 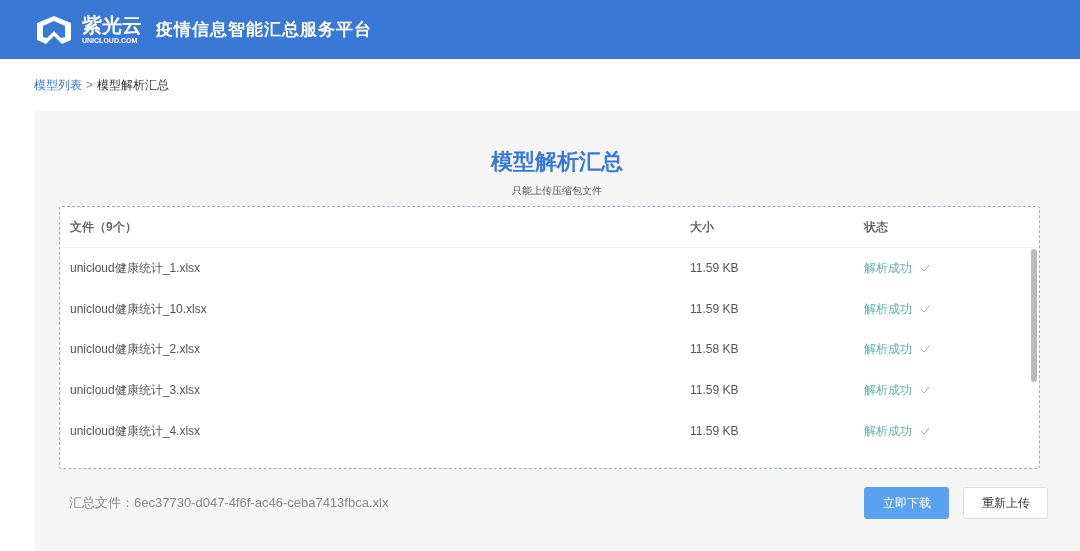 What do you see at coordinates (133, 85) in the screenshot?
I see `breadcrumb-current: 模型解析汇总` at bounding box center [133, 85].